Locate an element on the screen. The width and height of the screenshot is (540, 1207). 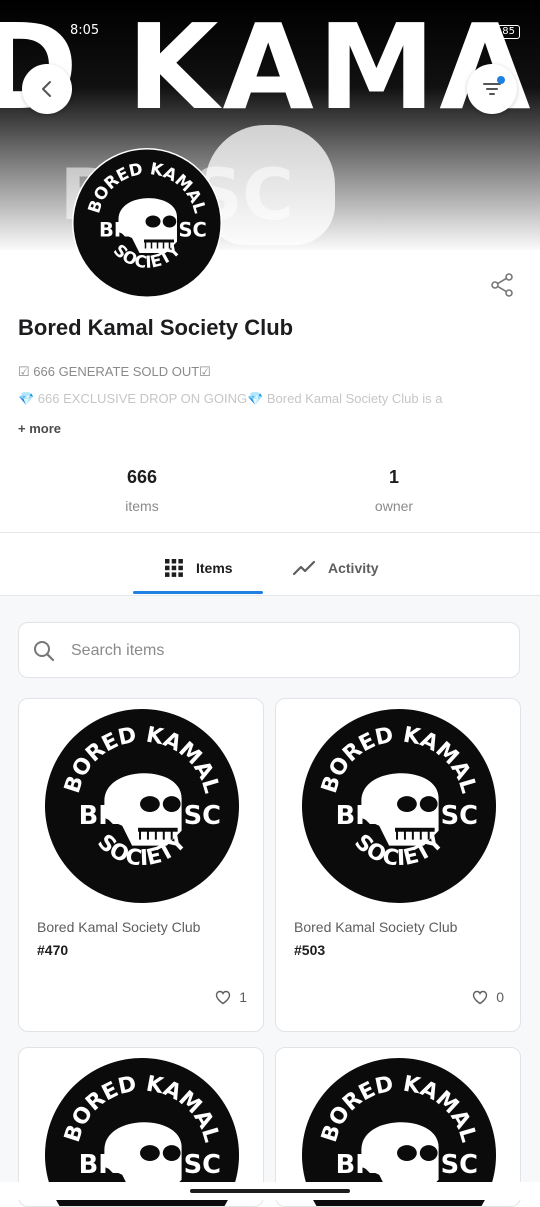
chevron-left-icon is located at coordinates (46, 89).